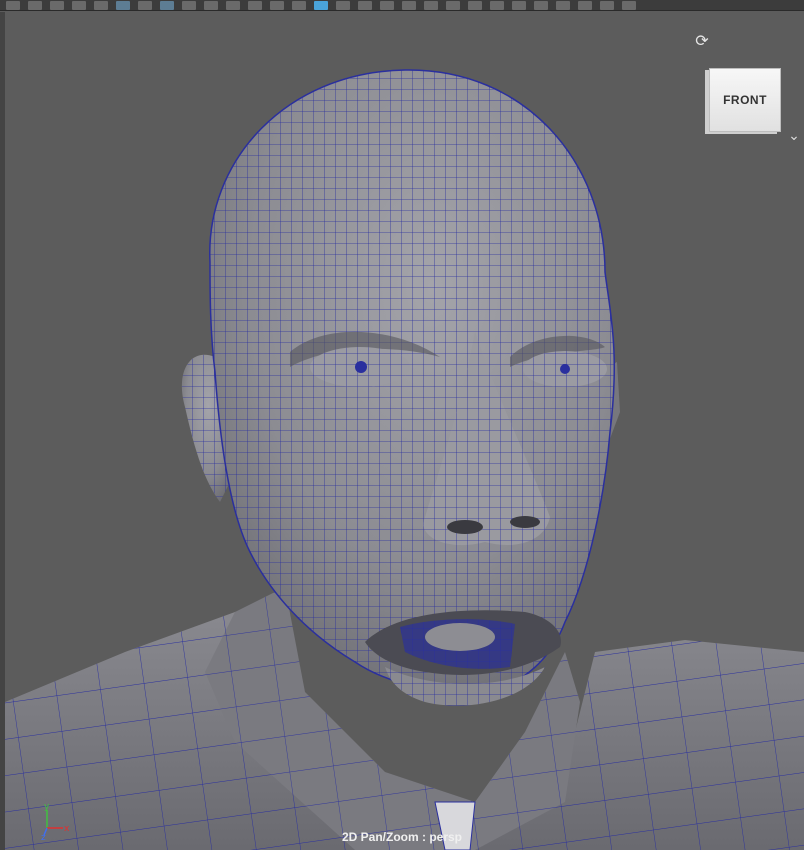 This screenshot has width=804, height=850. I want to click on default-material-icon, so click(343, 5).